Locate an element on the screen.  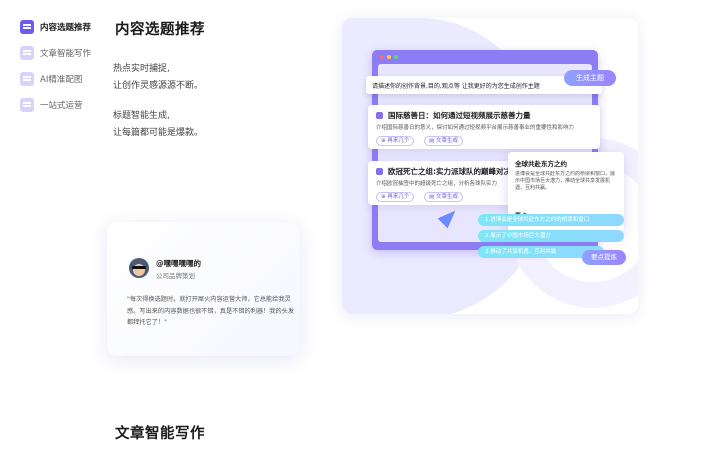
section-title: 内容选题推荐 is located at coordinates (160, 30).